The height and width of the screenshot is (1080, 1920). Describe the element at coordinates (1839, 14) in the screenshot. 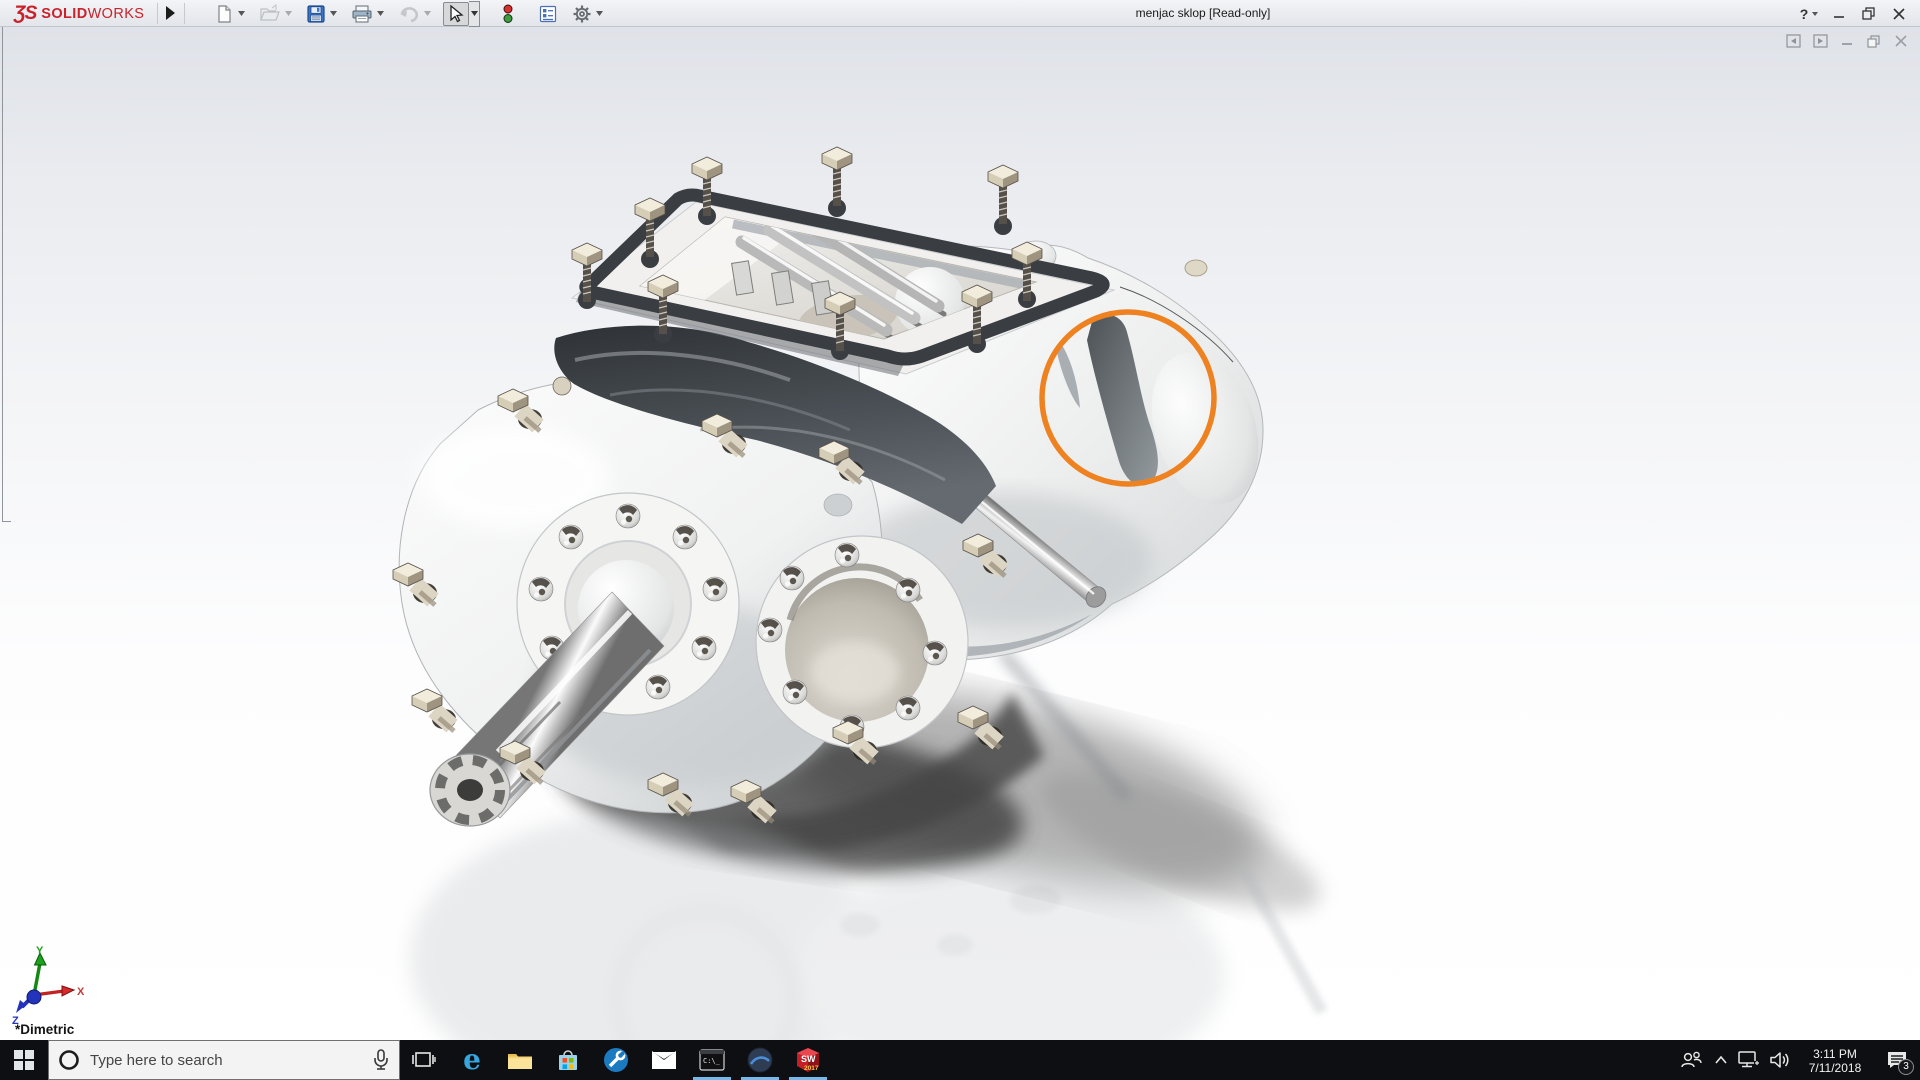

I see `minimize-button` at that location.